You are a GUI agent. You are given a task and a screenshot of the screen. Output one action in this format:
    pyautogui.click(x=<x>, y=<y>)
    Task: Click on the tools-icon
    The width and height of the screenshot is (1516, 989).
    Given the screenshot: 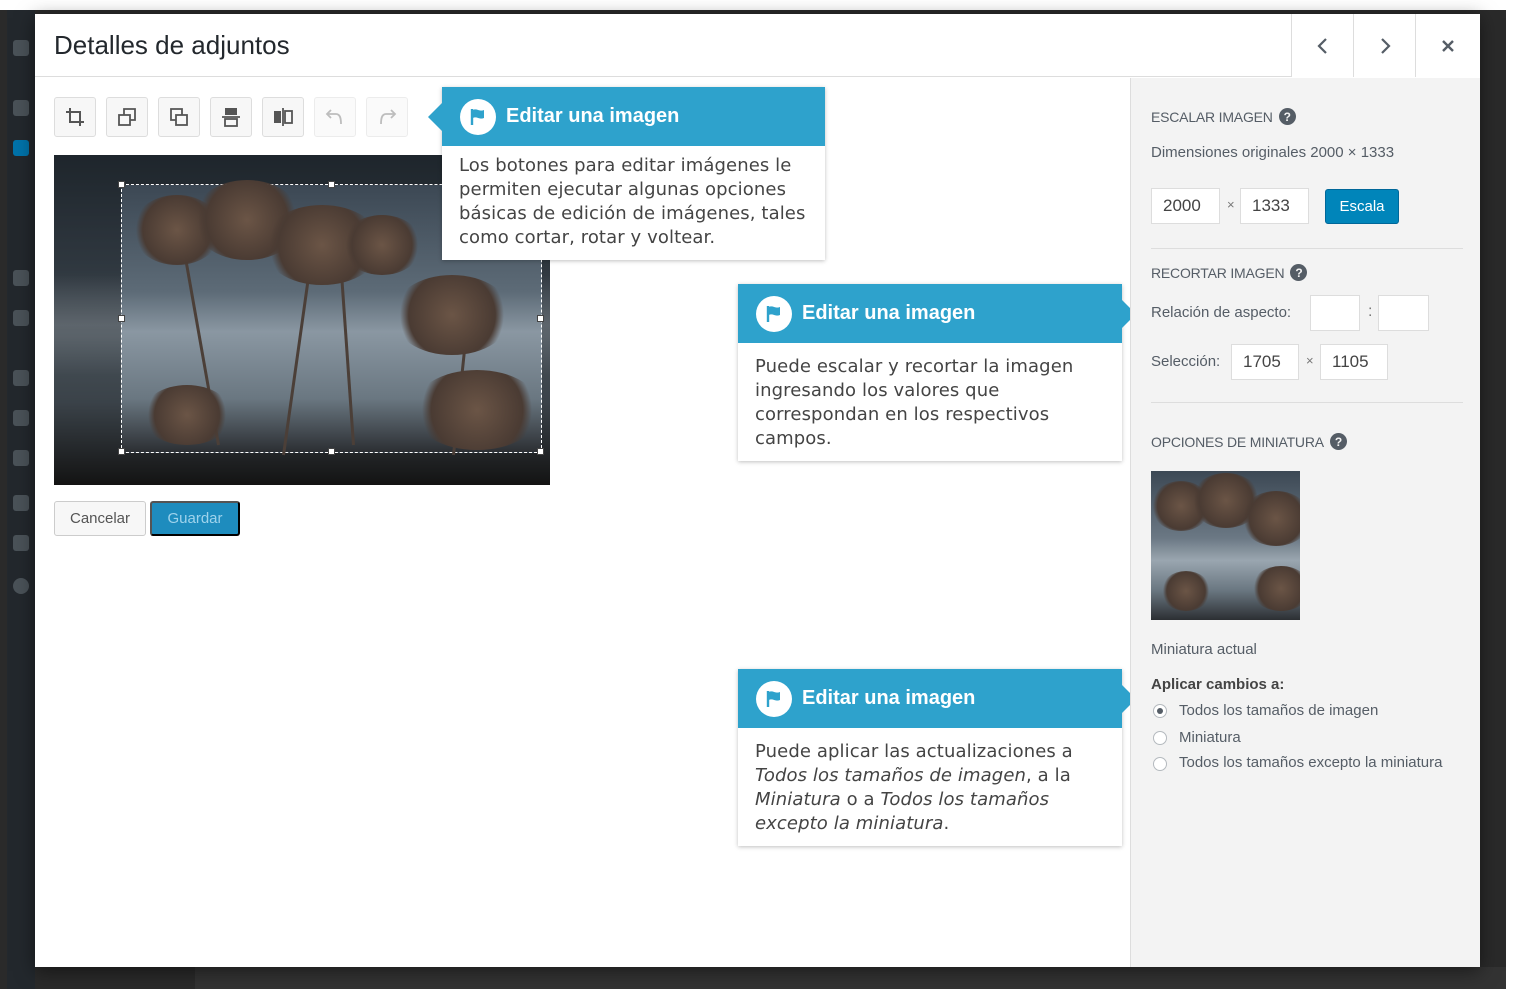 What is the action you would take?
    pyautogui.click(x=21, y=503)
    